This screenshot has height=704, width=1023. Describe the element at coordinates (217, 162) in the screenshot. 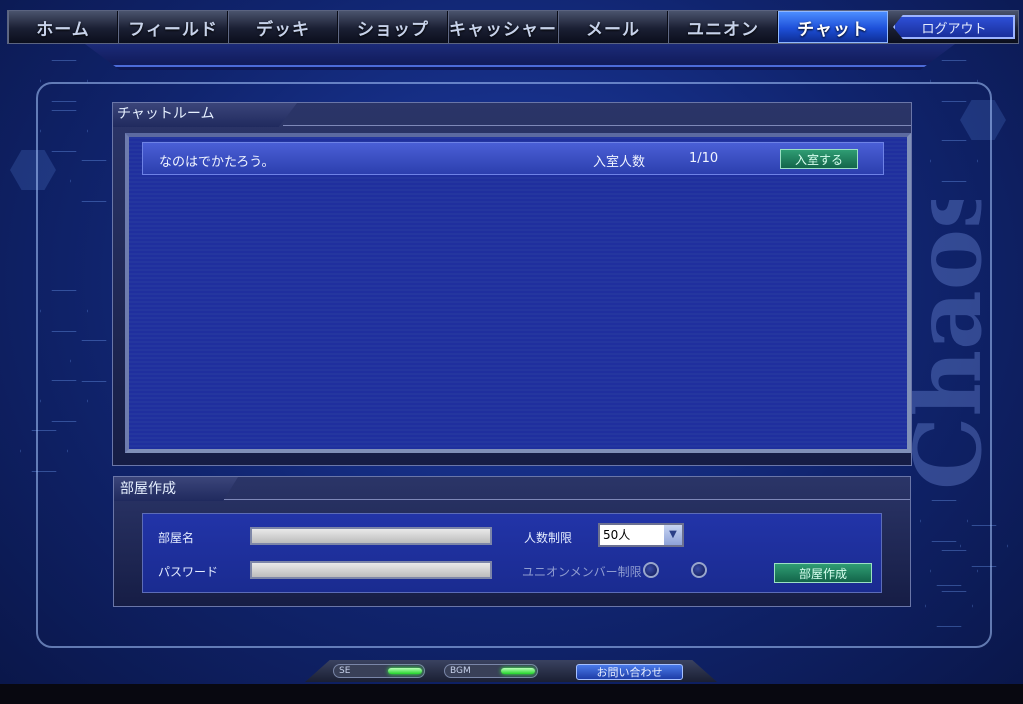

I see `room-name: なのはでかたろう。` at that location.